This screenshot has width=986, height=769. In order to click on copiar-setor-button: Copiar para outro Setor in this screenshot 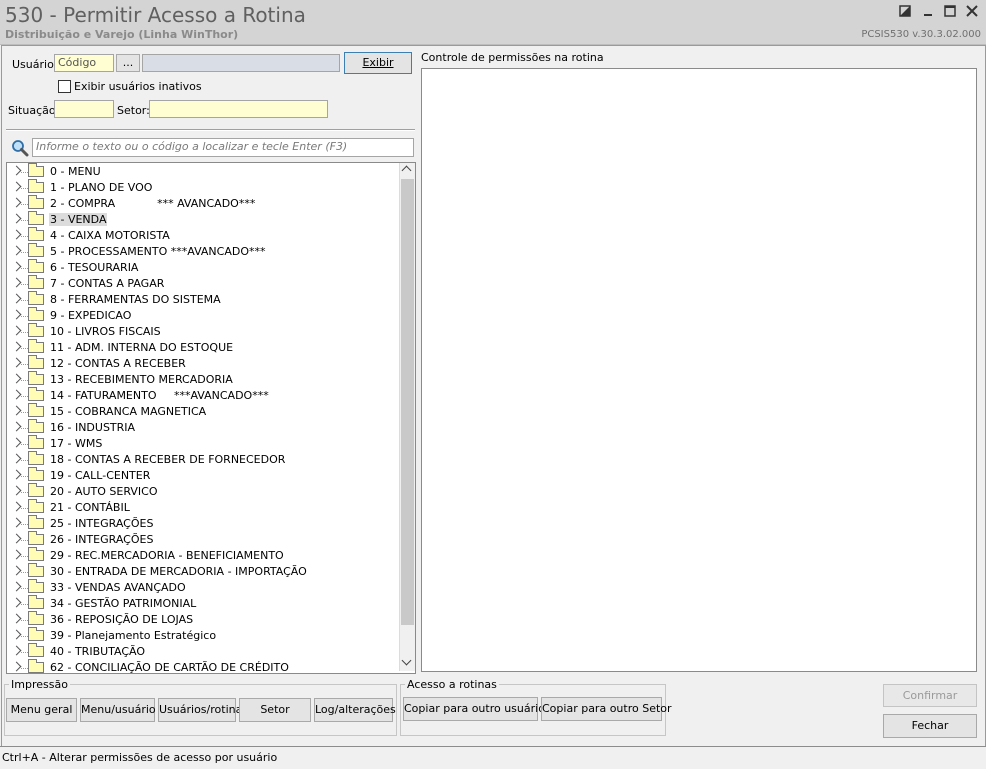, I will do `click(606, 709)`.